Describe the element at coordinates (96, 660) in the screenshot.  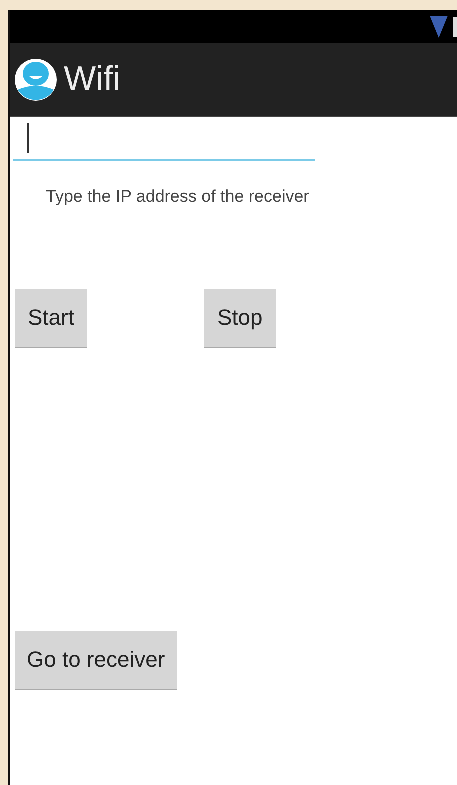
I see `go-to-receiver-button: Go to receiver` at that location.